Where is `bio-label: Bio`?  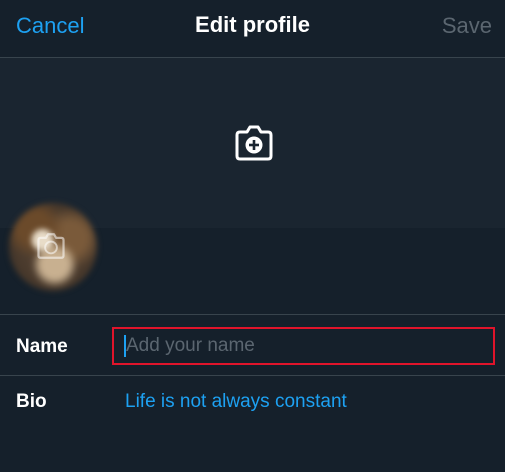
bio-label: Bio is located at coordinates (31, 401).